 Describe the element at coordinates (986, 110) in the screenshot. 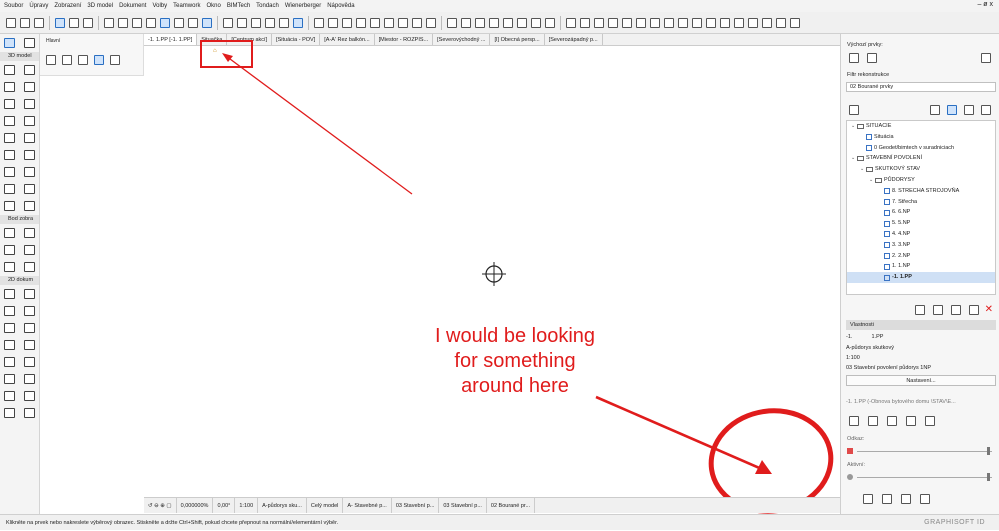

I see `publisher-icon` at that location.